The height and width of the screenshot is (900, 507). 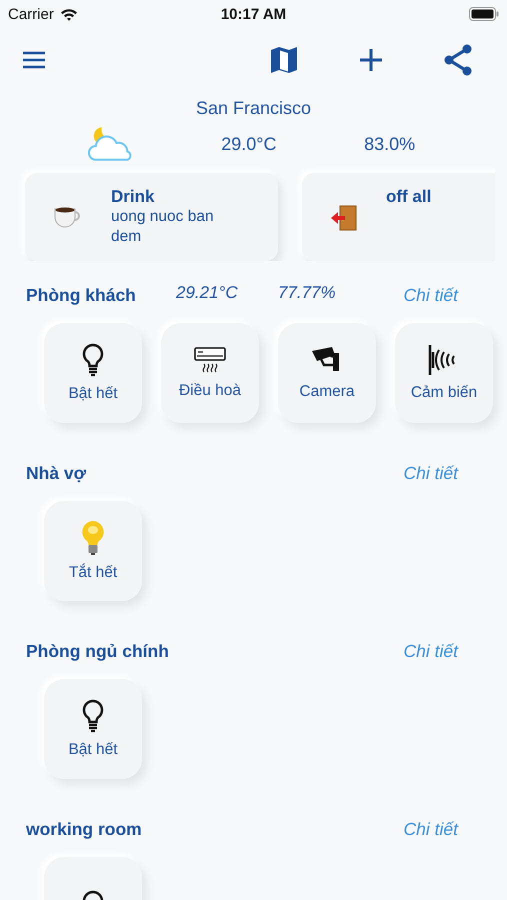 I want to click on room-name: Phòng khách, so click(x=81, y=295).